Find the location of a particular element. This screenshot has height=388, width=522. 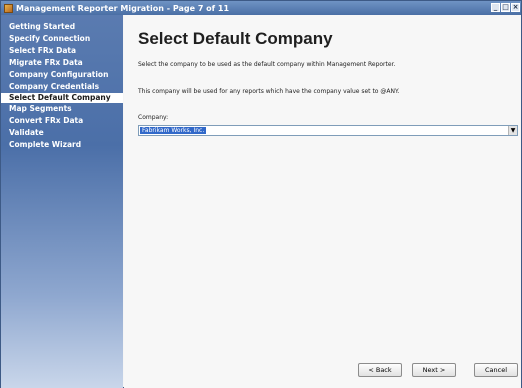

next-button: Next > is located at coordinates (434, 370).